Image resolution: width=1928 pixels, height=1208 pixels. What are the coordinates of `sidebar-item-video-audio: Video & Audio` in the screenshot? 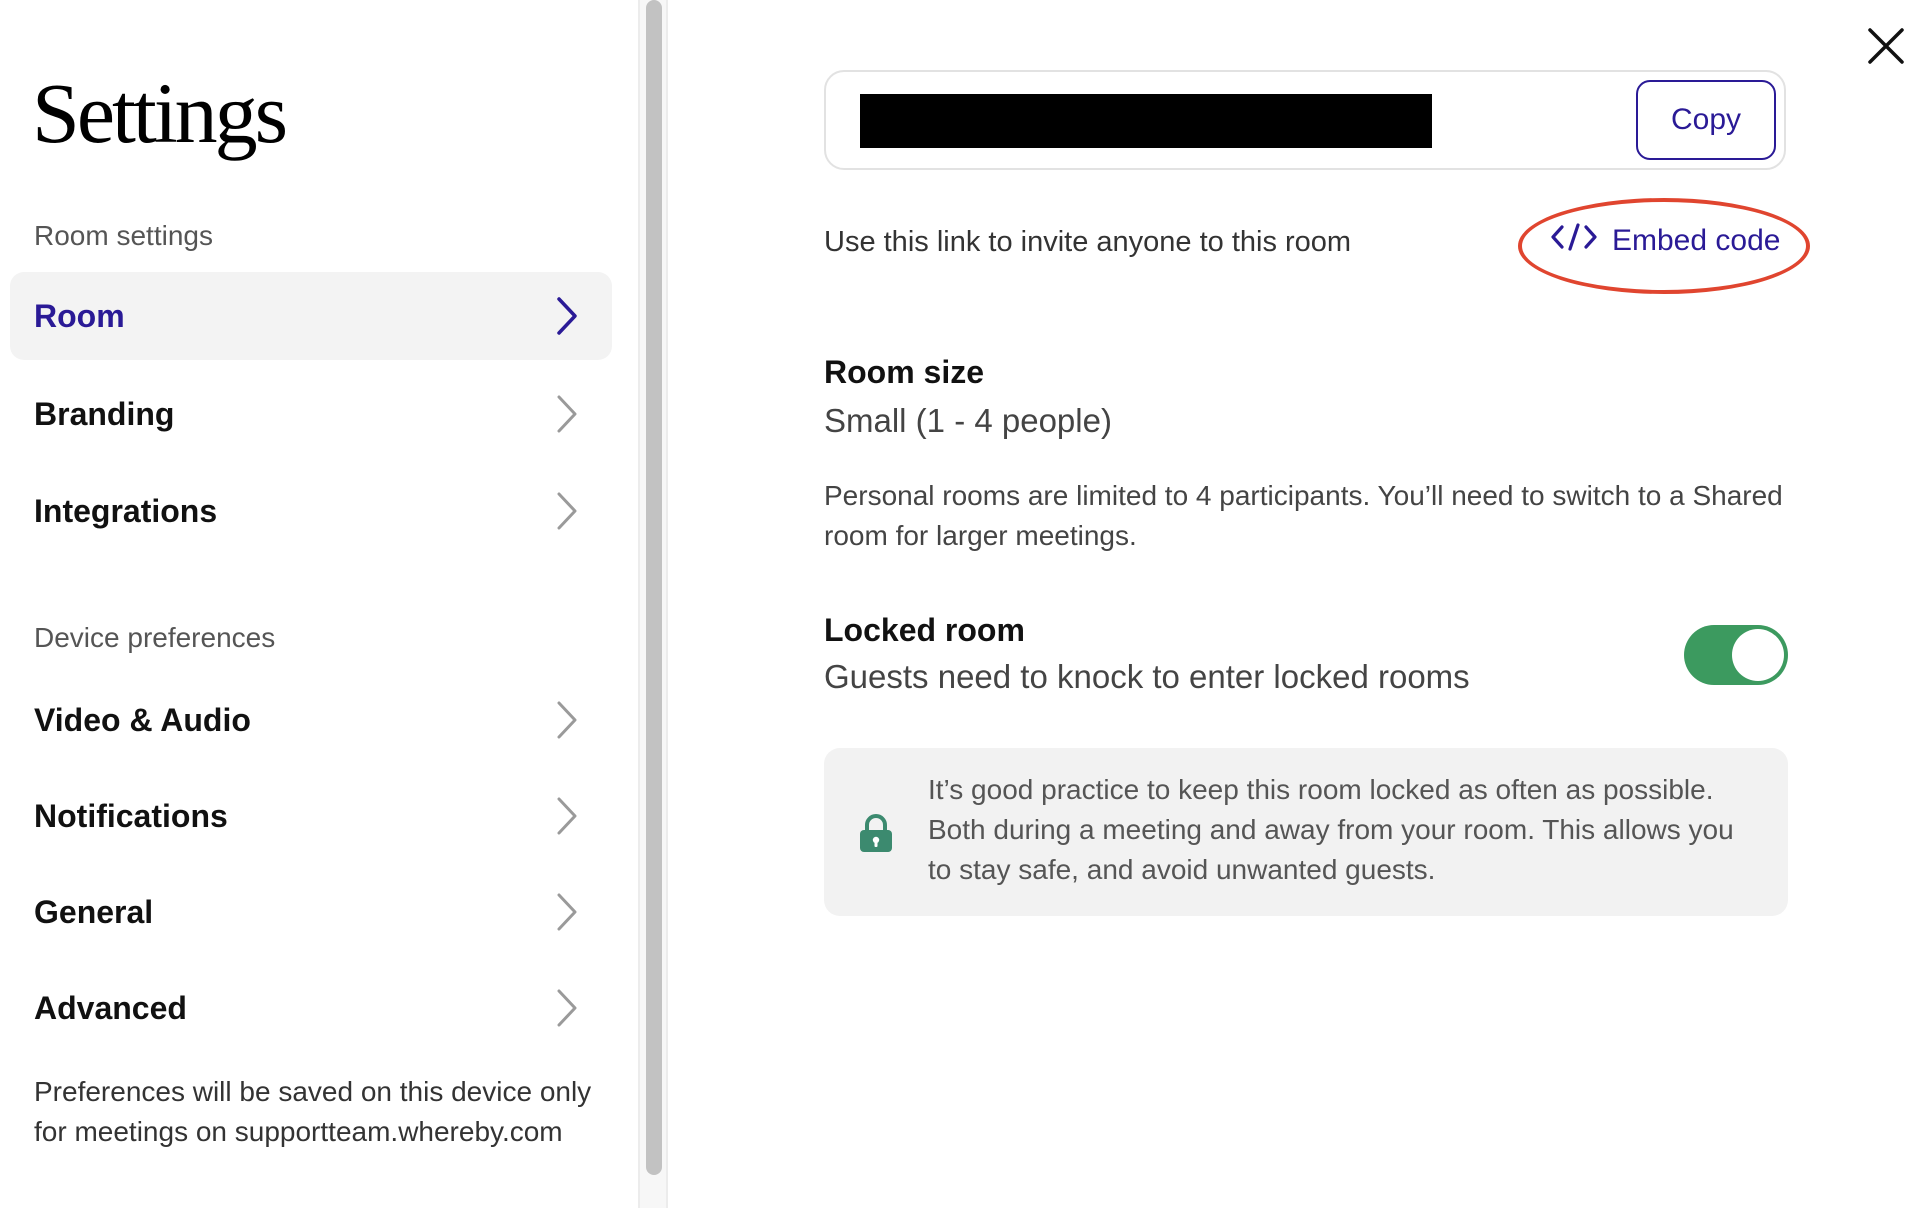 It's located at (311, 720).